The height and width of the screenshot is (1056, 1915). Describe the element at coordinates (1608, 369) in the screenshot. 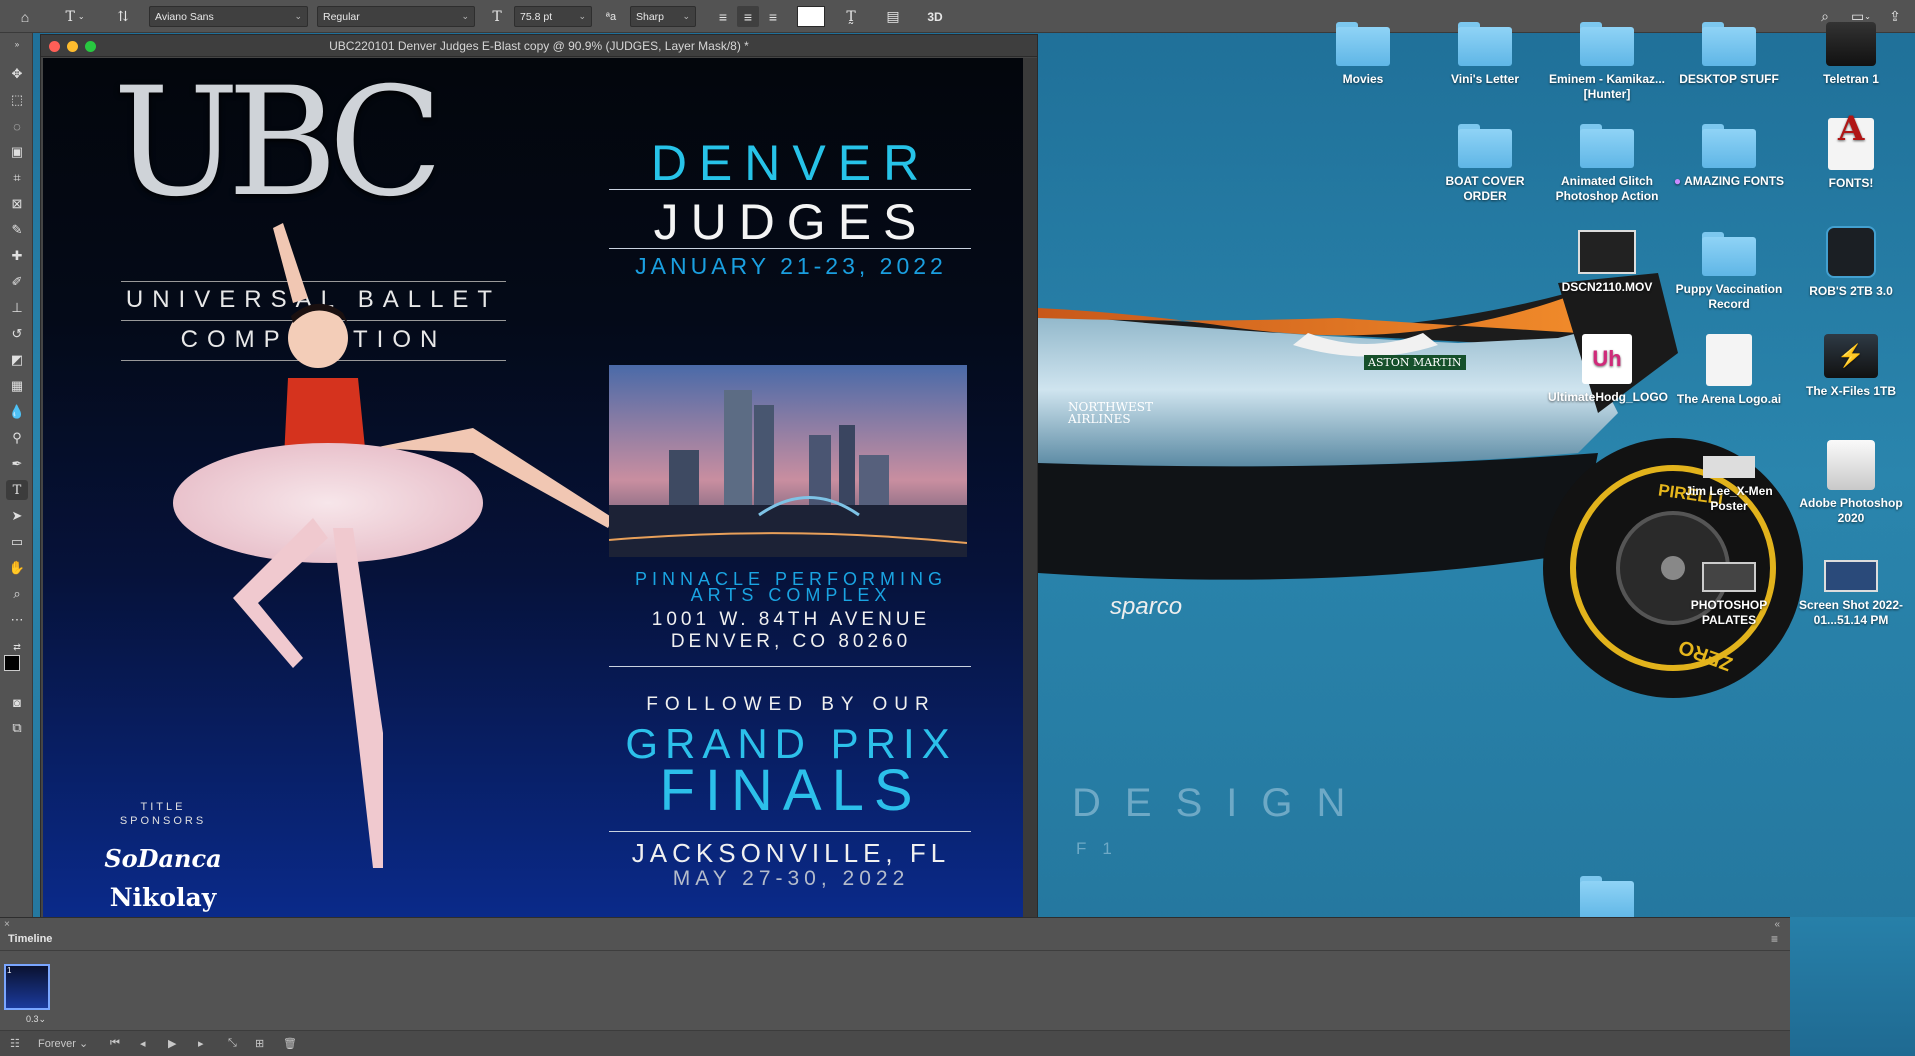

I see `desktop-icon-ultimatehodg: Uh UltimateHodg_LOGO` at that location.